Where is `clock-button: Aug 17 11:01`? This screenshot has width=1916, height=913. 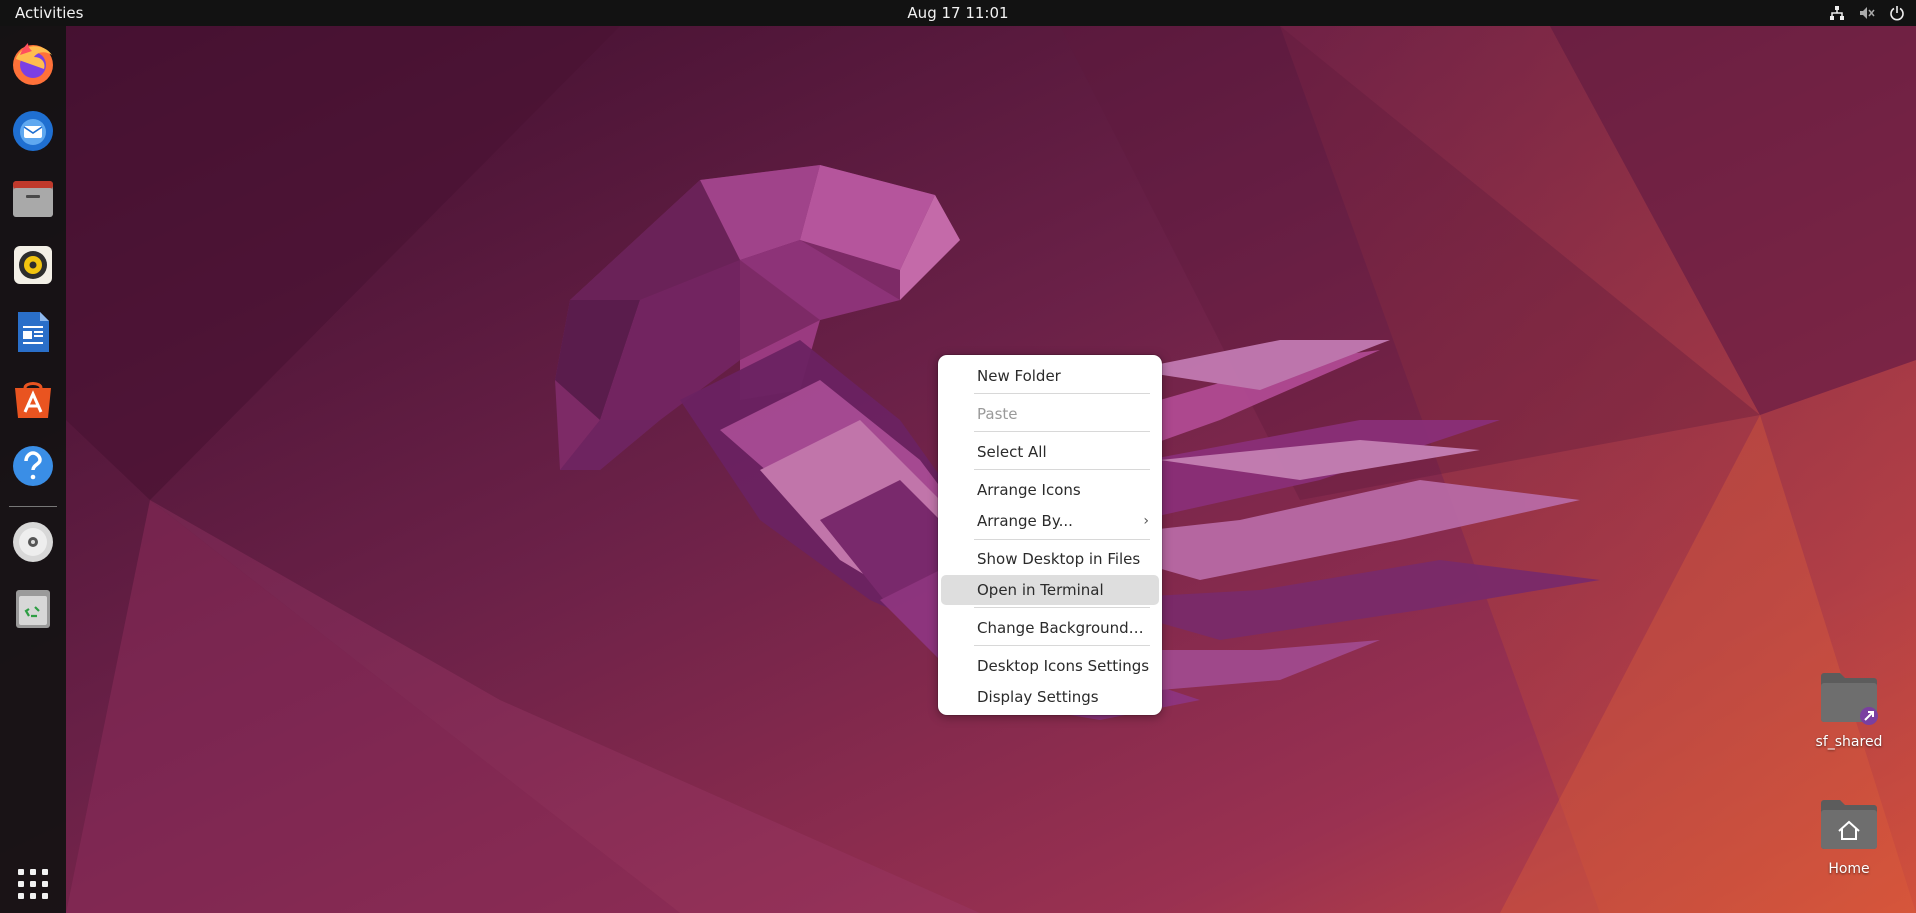
clock-button: Aug 17 11:01 is located at coordinates (957, 13).